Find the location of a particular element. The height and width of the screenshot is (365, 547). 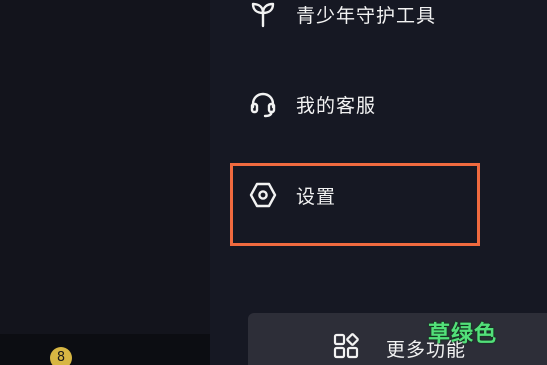

more-features-button: 更多功能 is located at coordinates (397, 339).